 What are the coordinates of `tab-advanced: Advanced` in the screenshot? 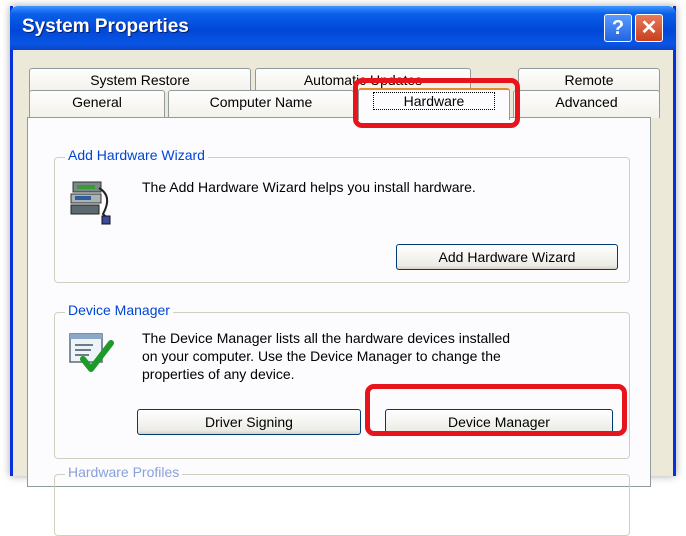 It's located at (586, 104).